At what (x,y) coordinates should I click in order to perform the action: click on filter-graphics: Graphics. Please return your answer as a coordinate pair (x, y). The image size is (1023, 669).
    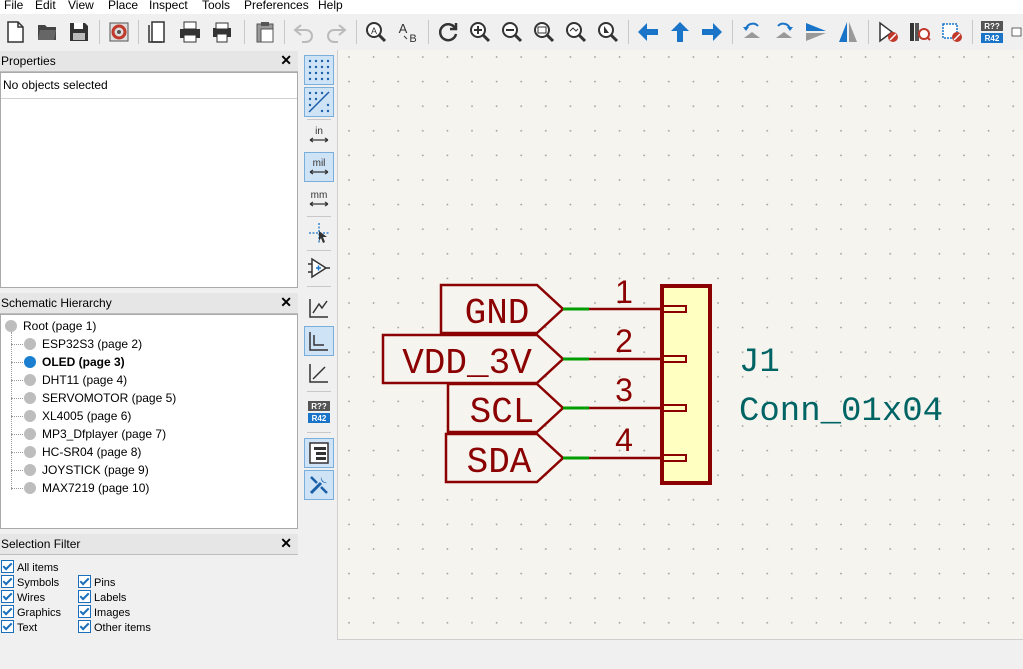
    Looking at the image, I should click on (31, 612).